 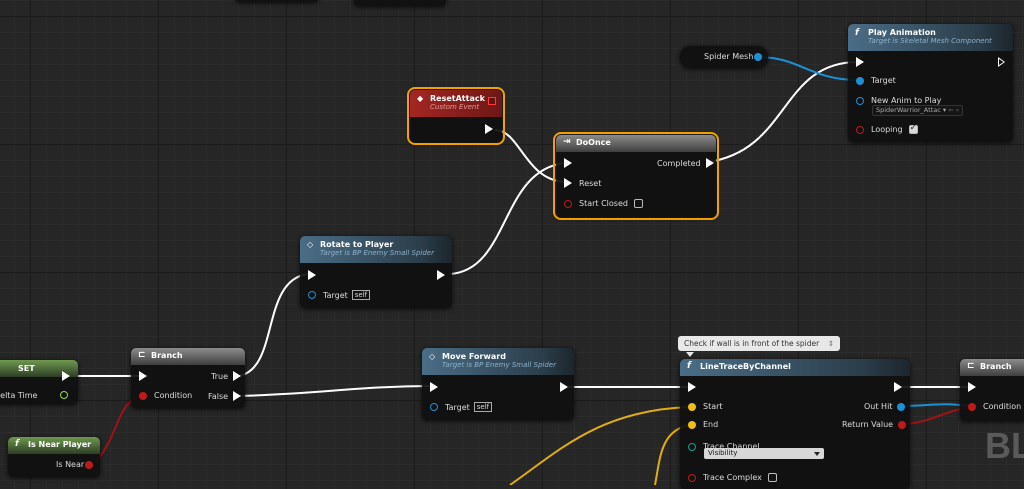 I want to click on looping-pin: Looping, so click(x=887, y=128).